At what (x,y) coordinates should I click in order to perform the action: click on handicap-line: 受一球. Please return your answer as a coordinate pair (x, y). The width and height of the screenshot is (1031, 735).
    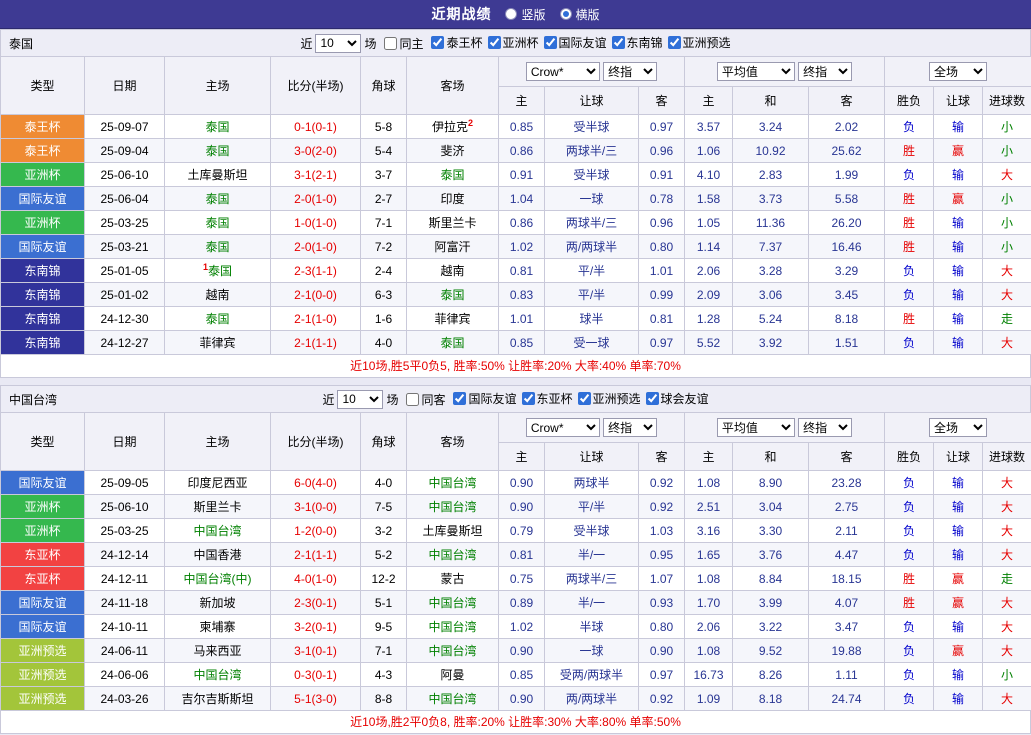
    Looking at the image, I should click on (591, 342).